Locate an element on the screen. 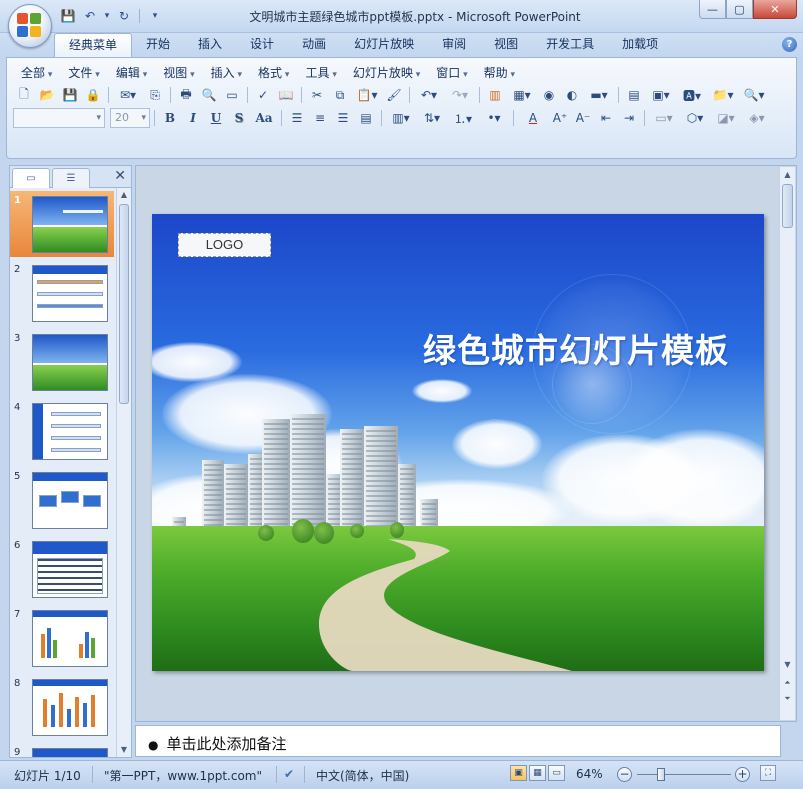  minimize-button: — is located at coordinates (712, 9).